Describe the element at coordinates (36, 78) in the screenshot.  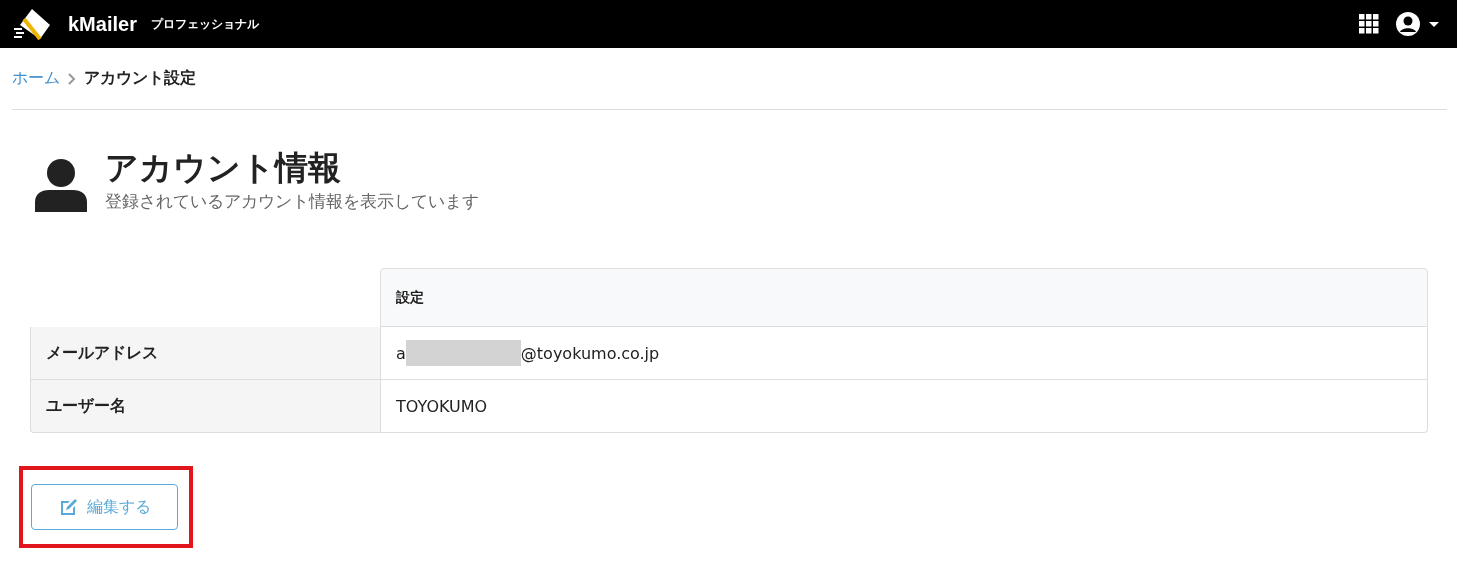
I see `breadcrumb-link: ホーム` at that location.